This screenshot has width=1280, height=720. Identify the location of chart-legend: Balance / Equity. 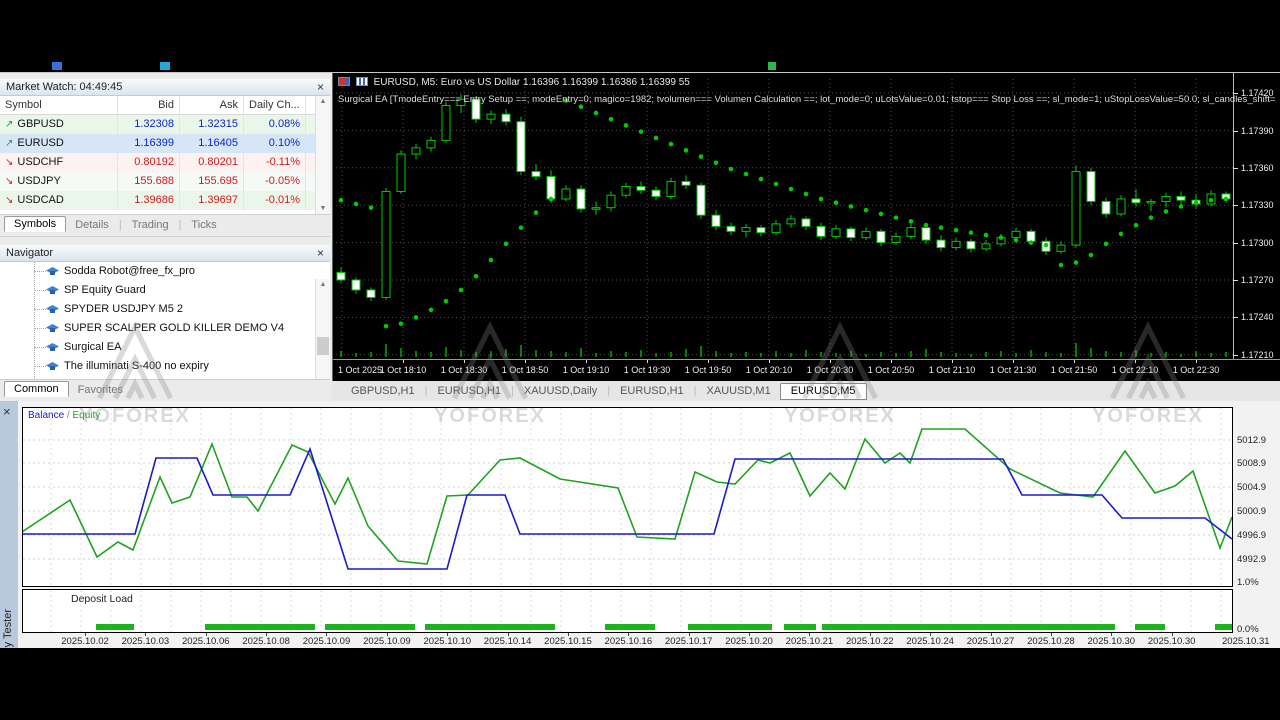
(64, 415).